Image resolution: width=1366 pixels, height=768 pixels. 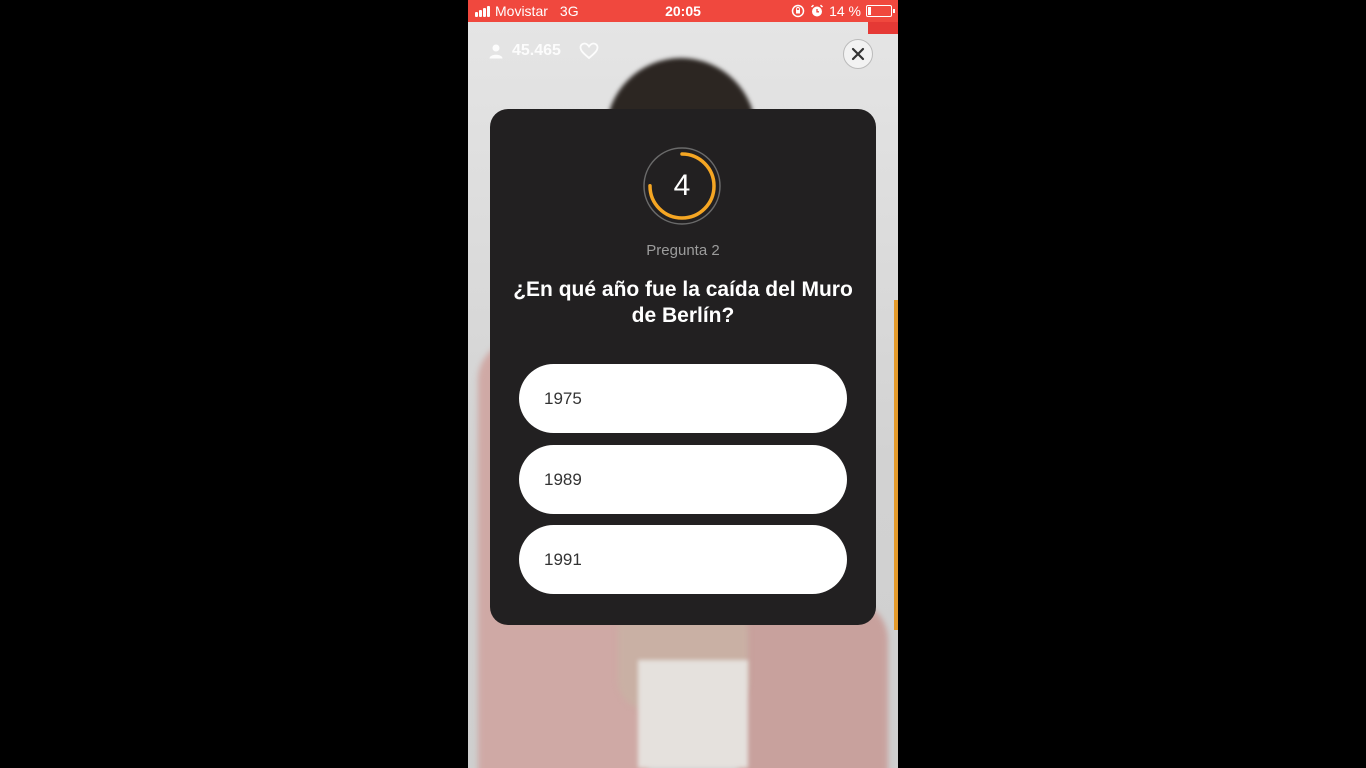 I want to click on heart-icon, so click(x=589, y=51).